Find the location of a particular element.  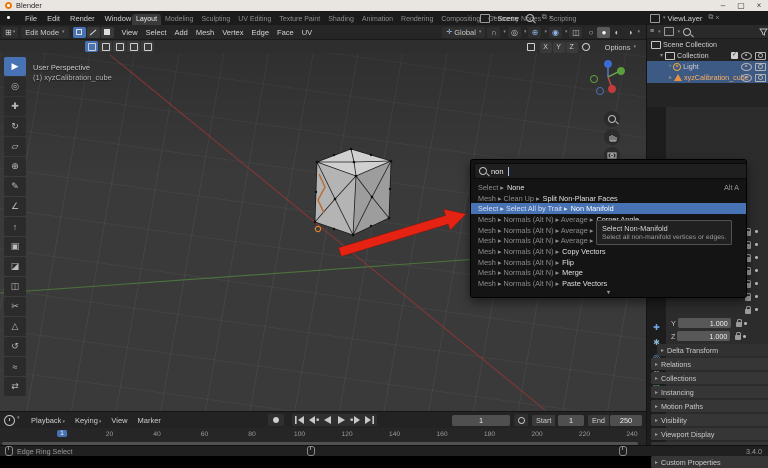

previous-keyframe-button is located at coordinates (313, 420).